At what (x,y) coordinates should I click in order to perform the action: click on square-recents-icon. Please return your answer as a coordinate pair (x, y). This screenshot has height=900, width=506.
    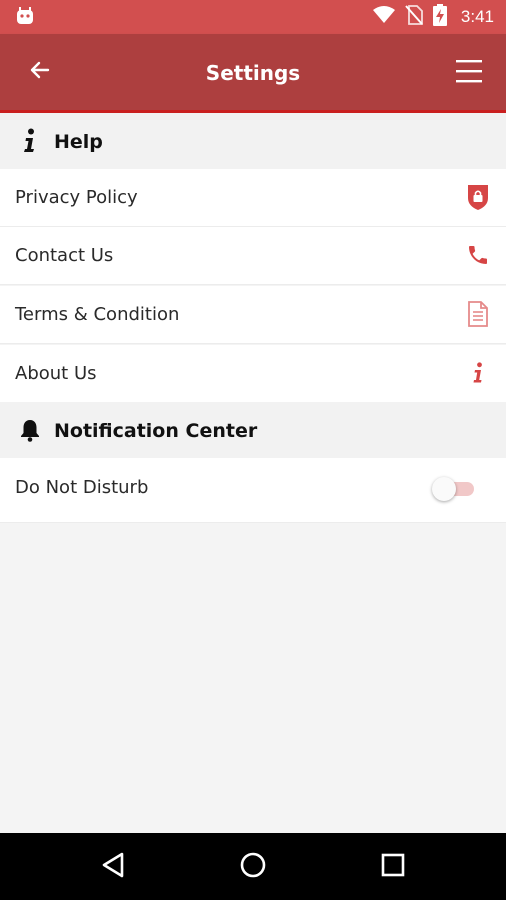
    Looking at the image, I should click on (393, 867).